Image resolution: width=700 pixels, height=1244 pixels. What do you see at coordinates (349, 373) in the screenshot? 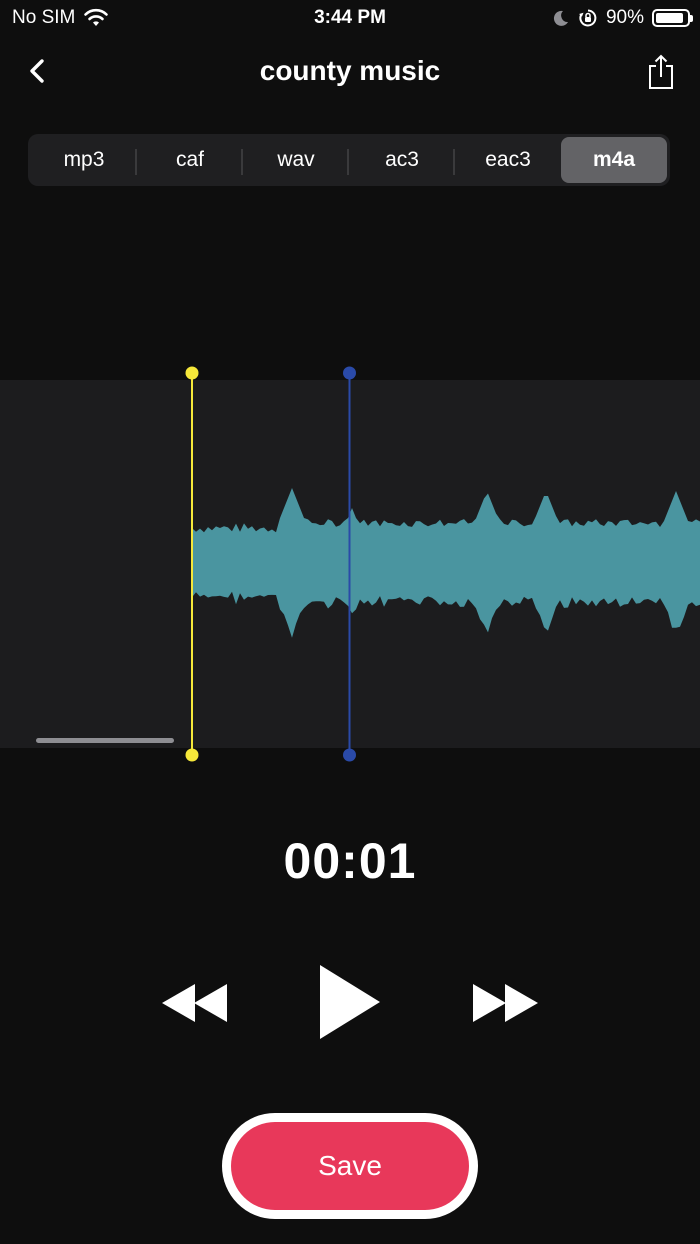
I see `playhead-top-handle` at bounding box center [349, 373].